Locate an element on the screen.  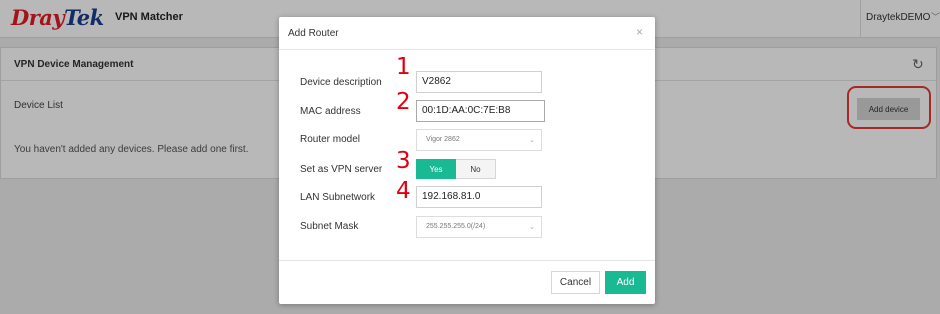
device-description-input: V2862 is located at coordinates (479, 82).